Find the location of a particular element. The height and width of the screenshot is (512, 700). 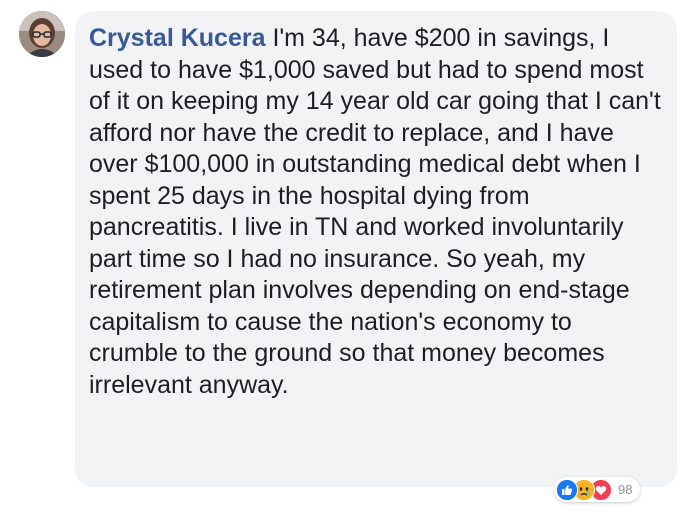

avatar-photo is located at coordinates (42, 34).